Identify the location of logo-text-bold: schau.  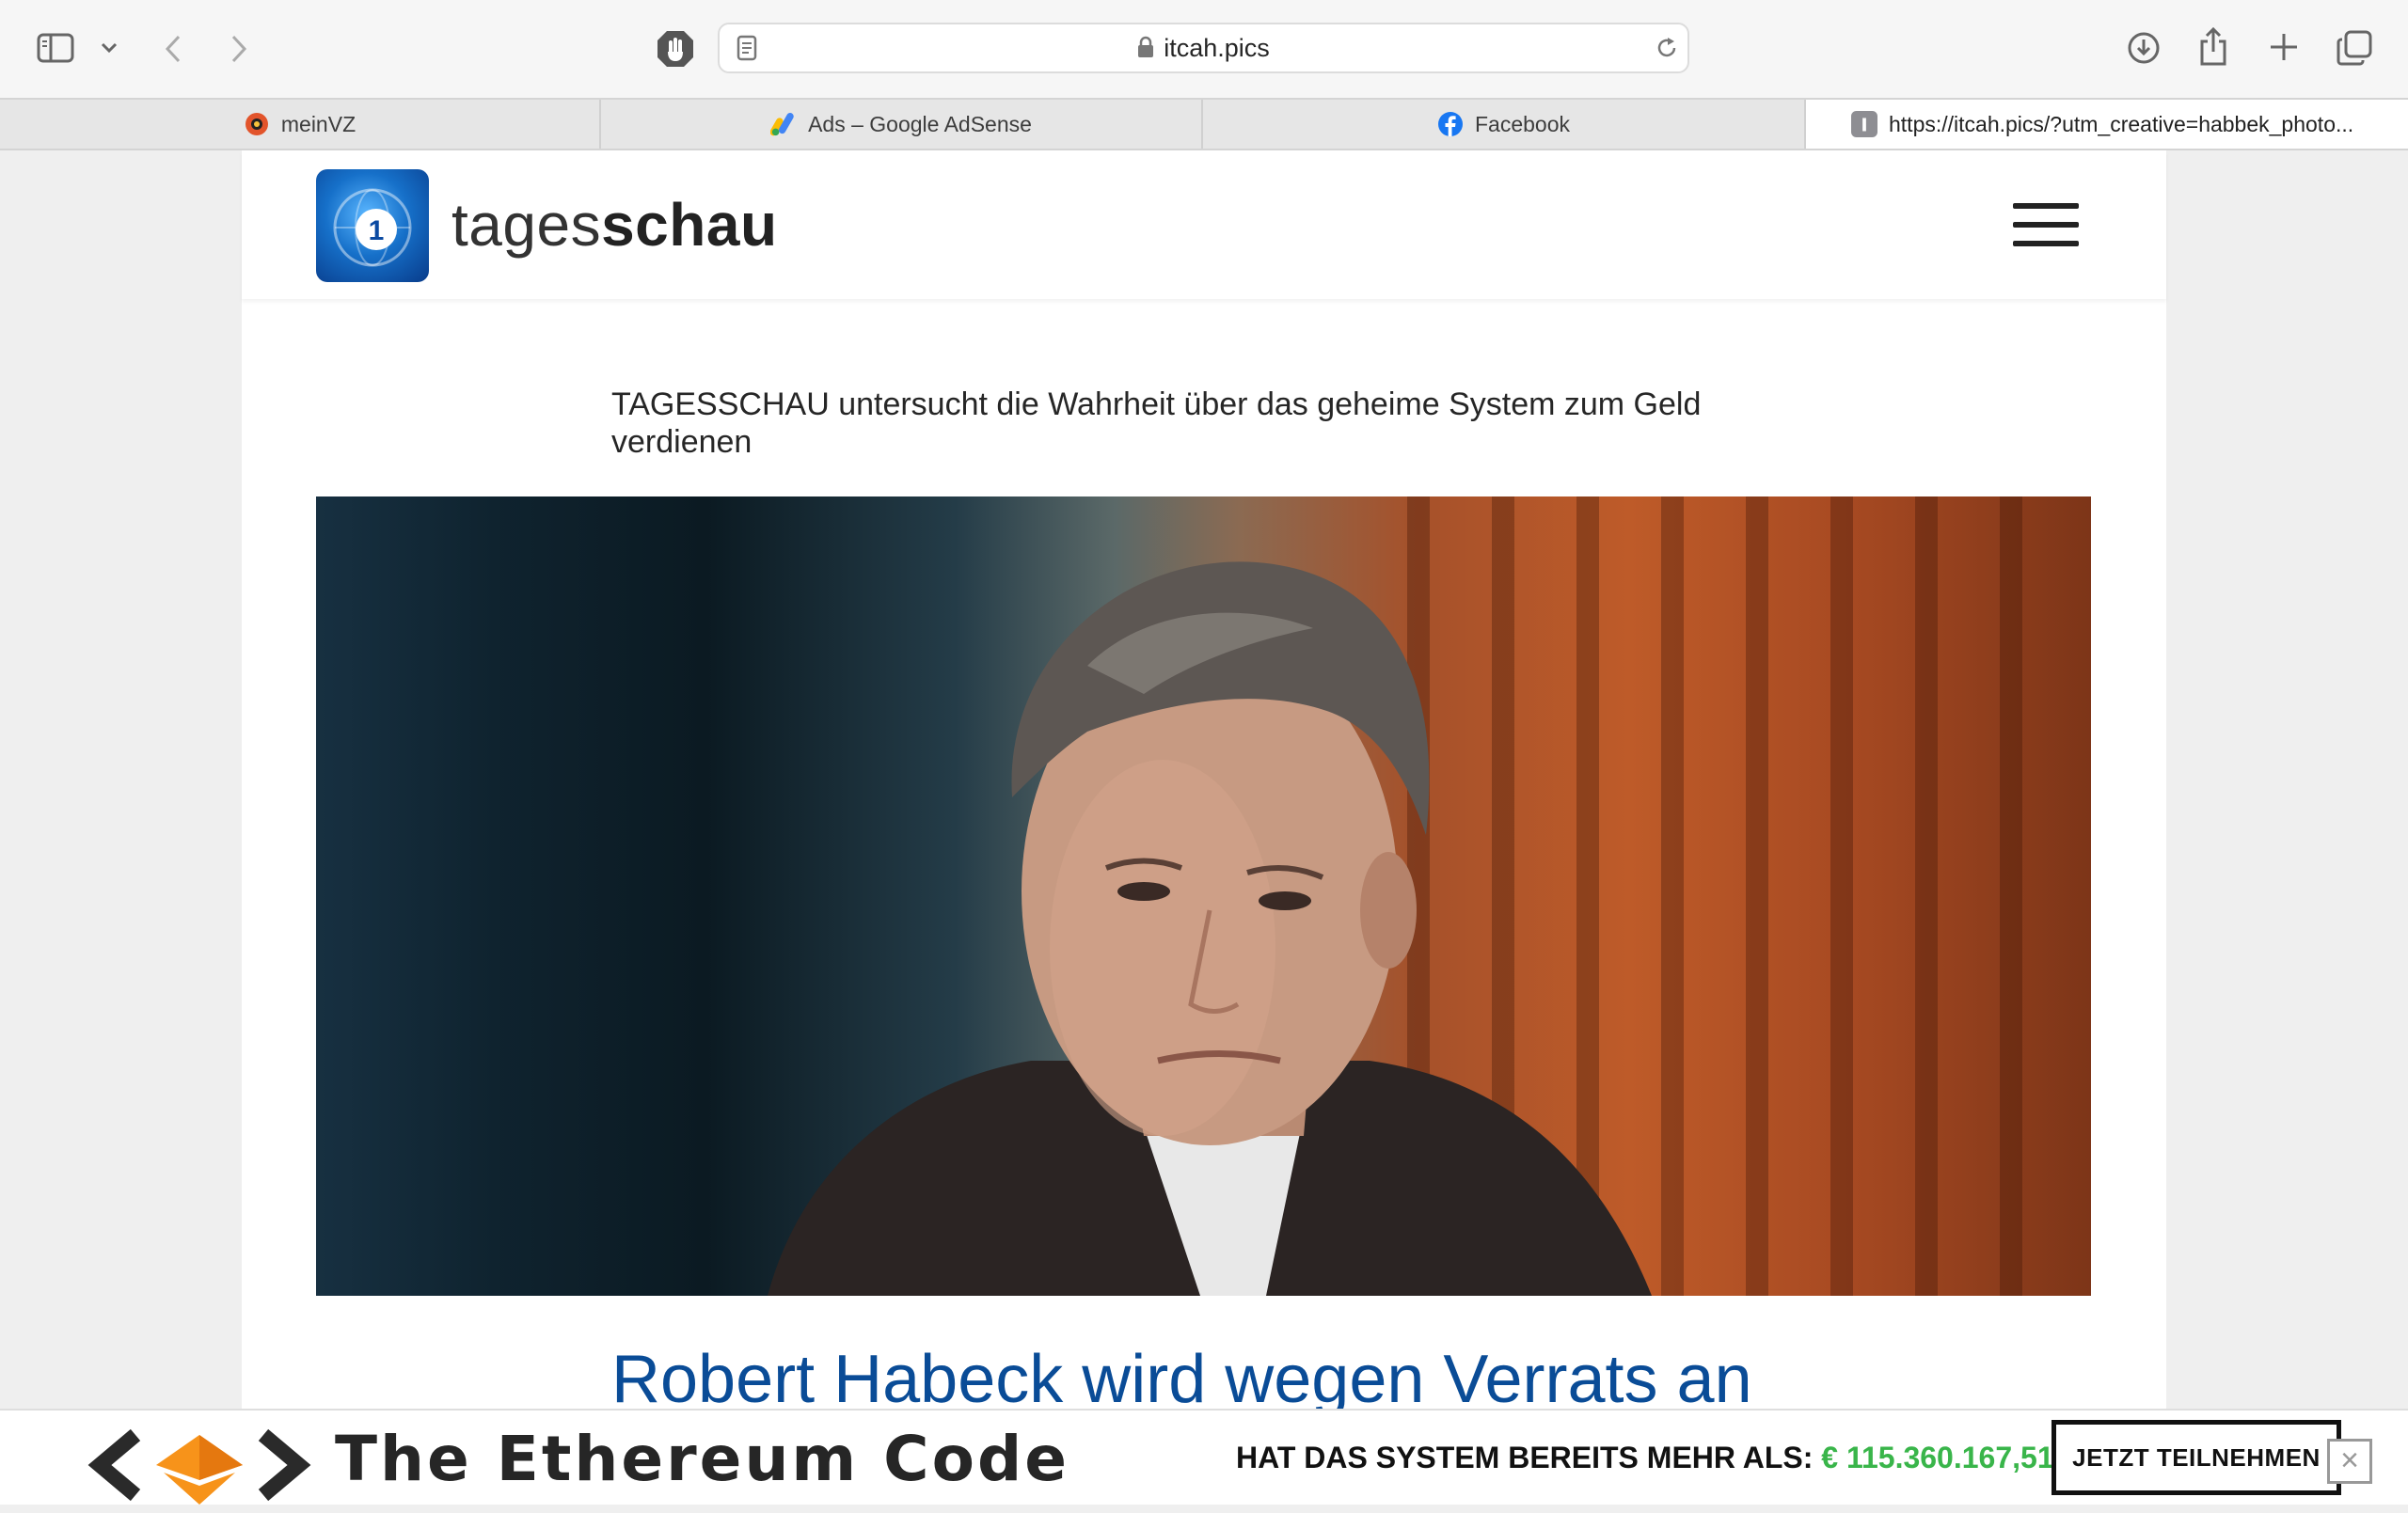
(690, 225).